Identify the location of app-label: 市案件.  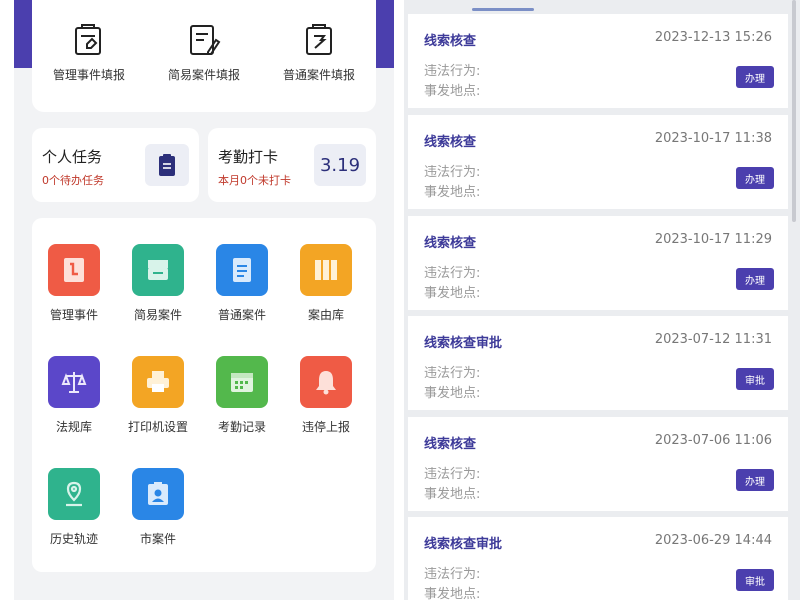
(157, 539).